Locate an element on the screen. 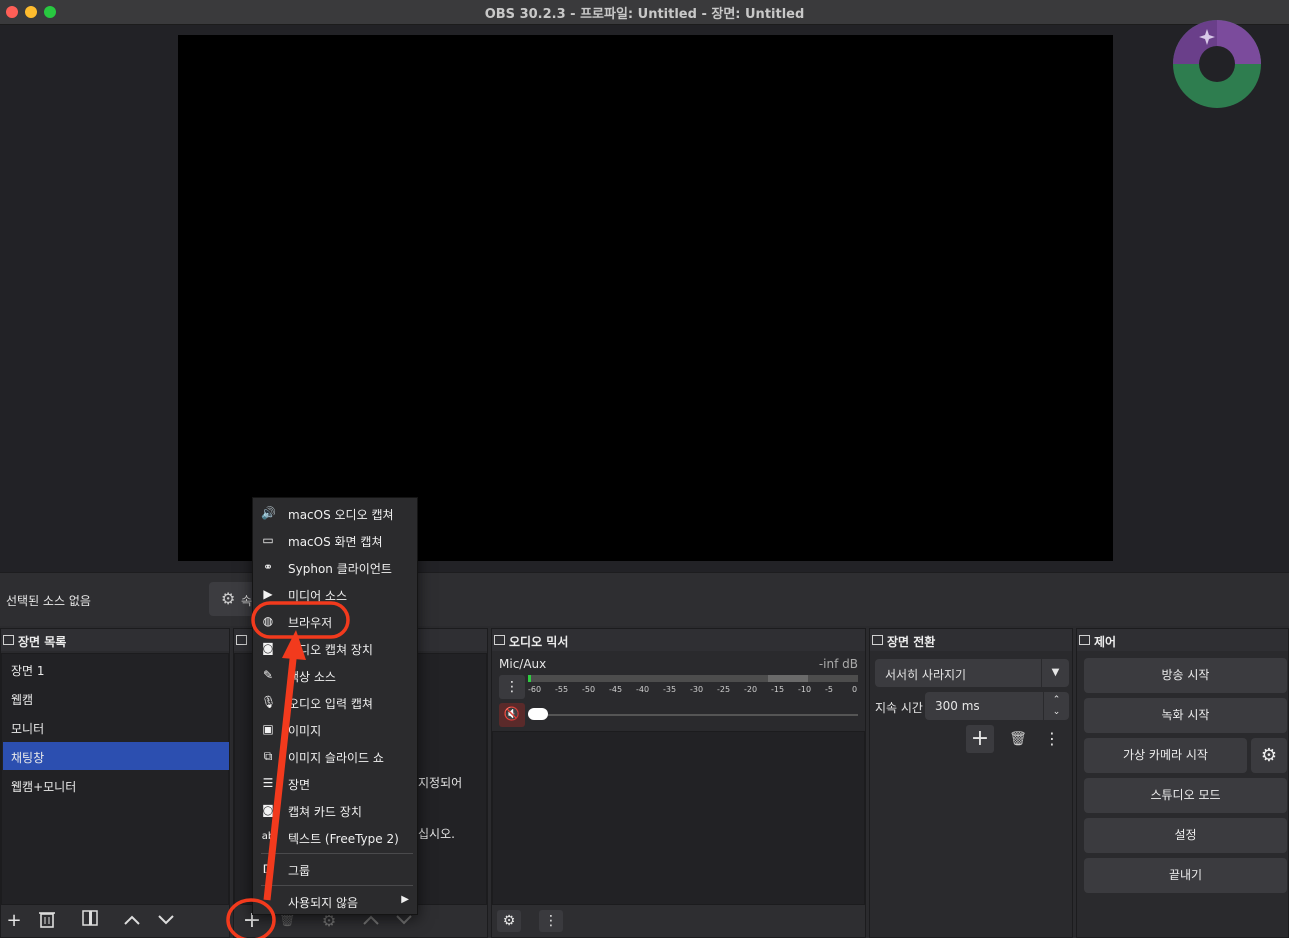  camera-icon: ◙ is located at coordinates (268, 648).